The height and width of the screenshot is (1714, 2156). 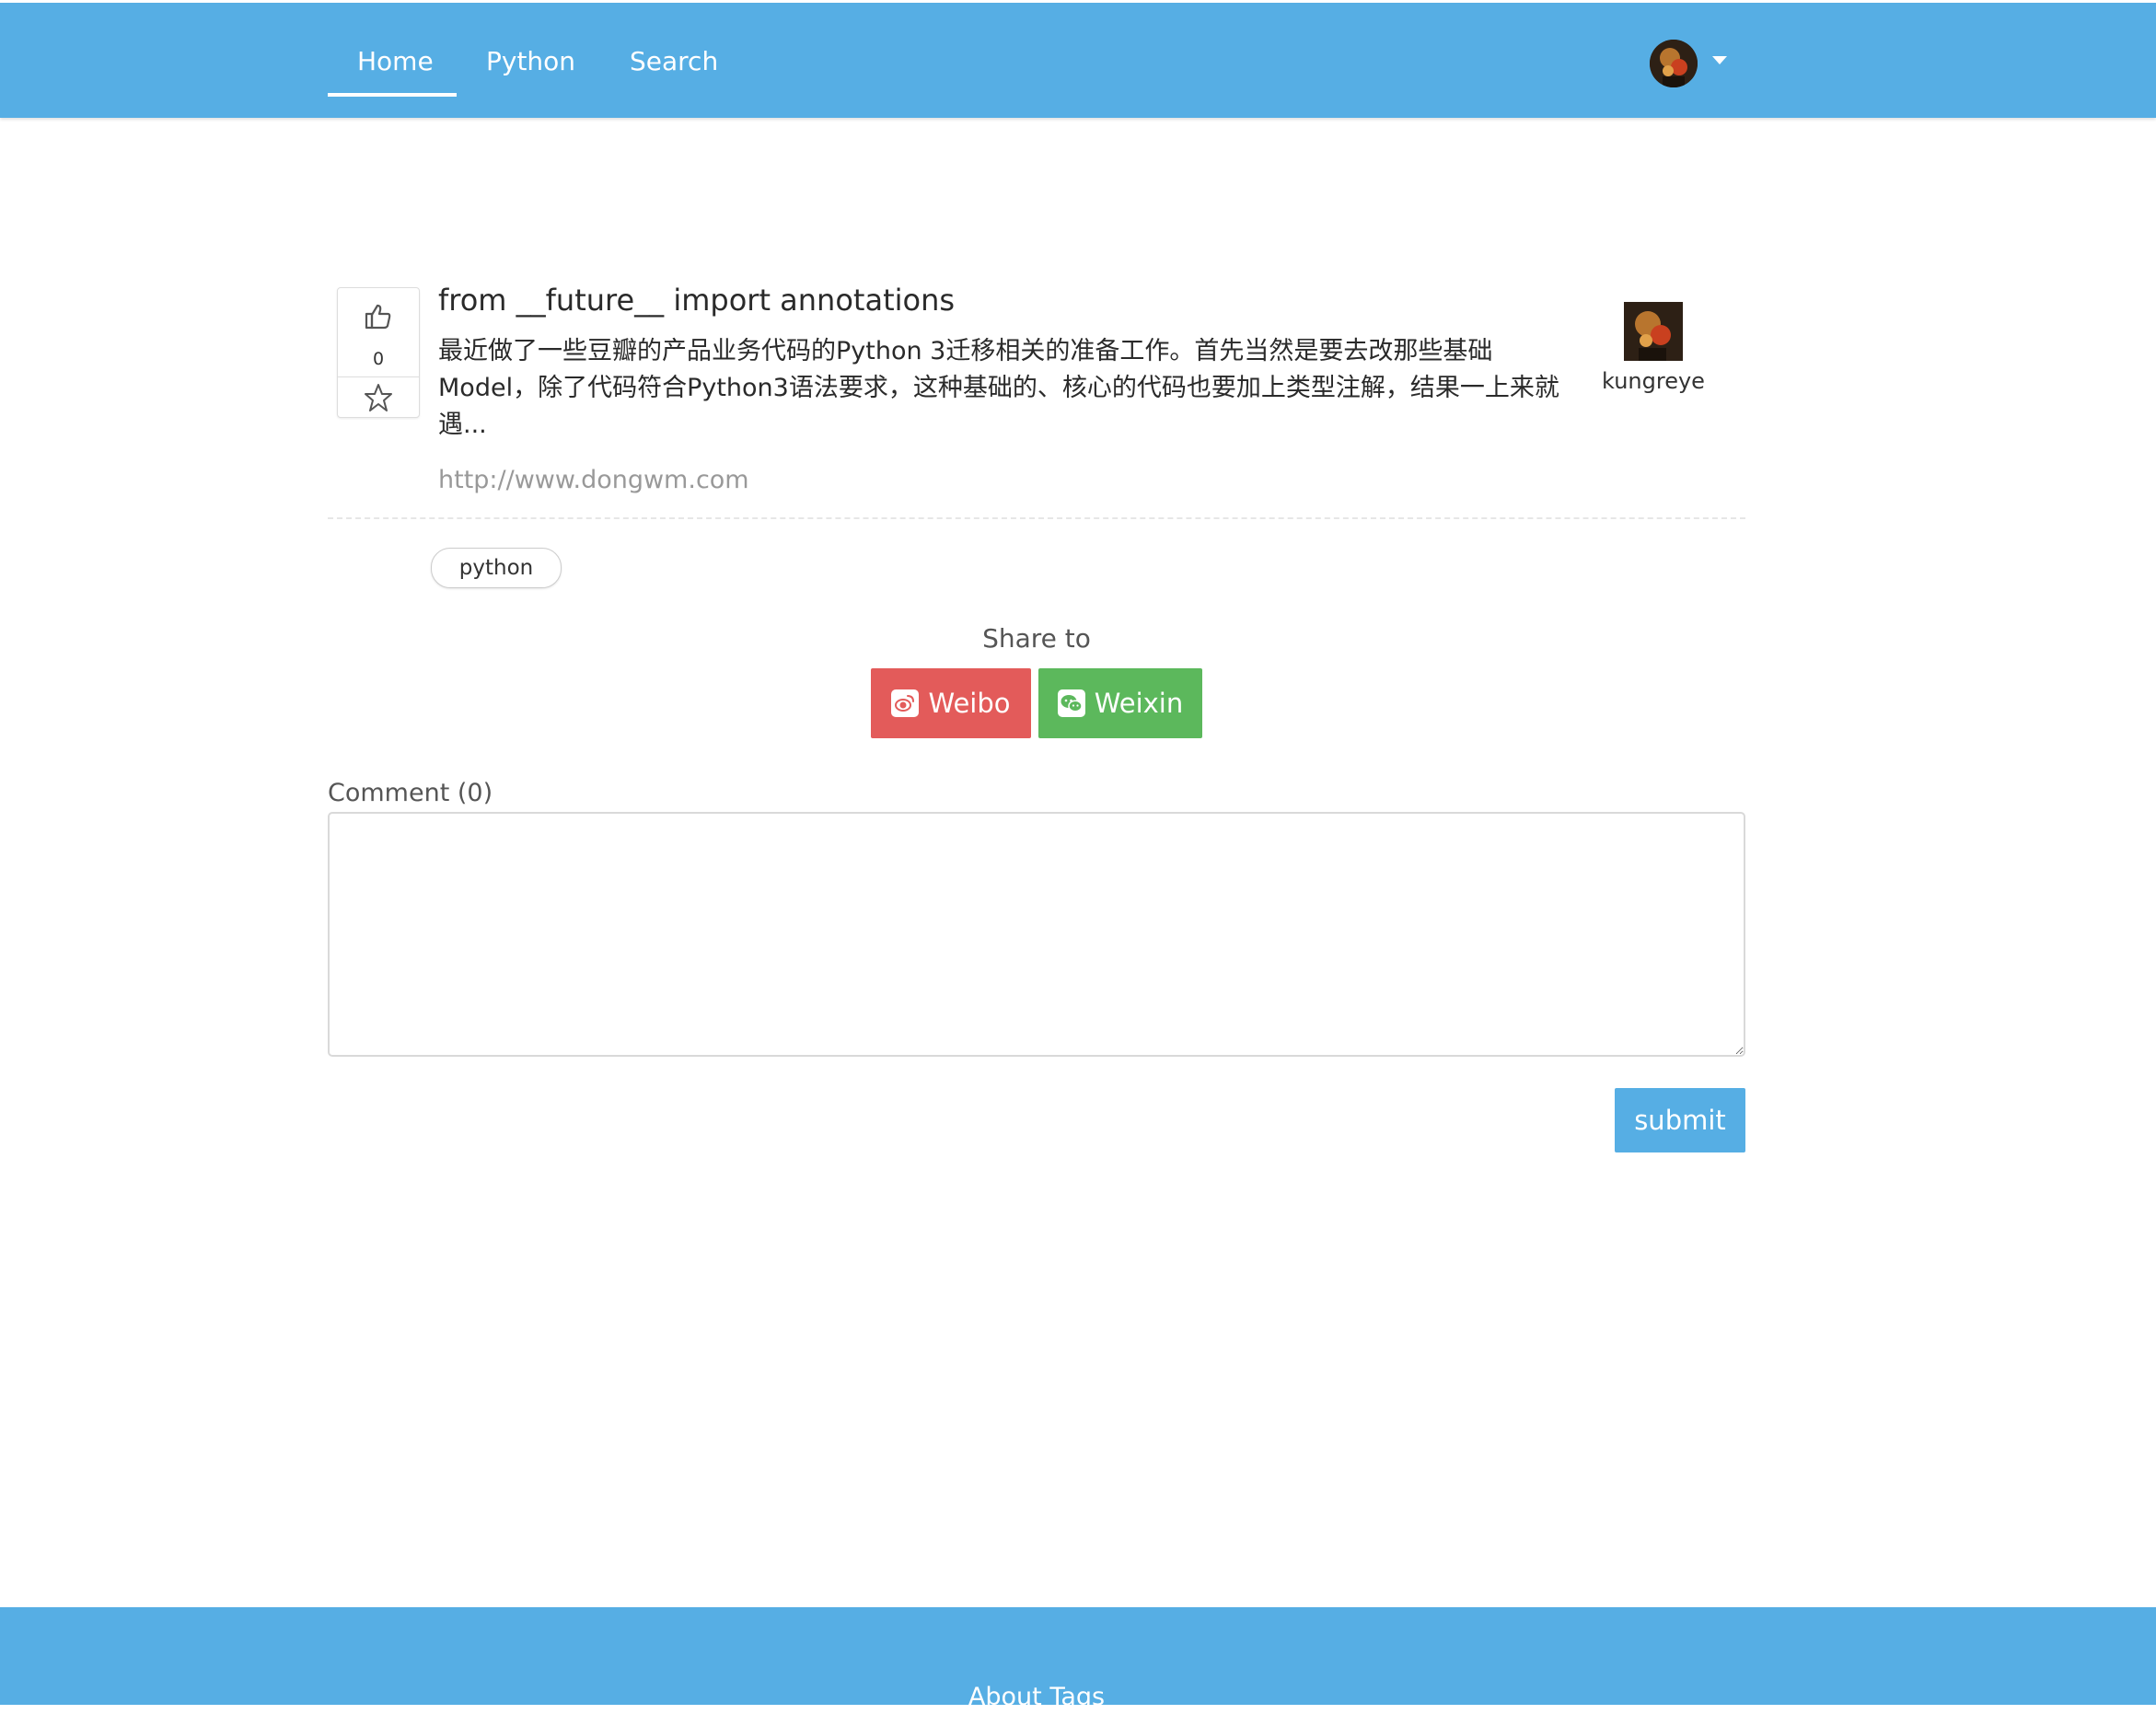 What do you see at coordinates (530, 62) in the screenshot?
I see `nav-python: Python` at bounding box center [530, 62].